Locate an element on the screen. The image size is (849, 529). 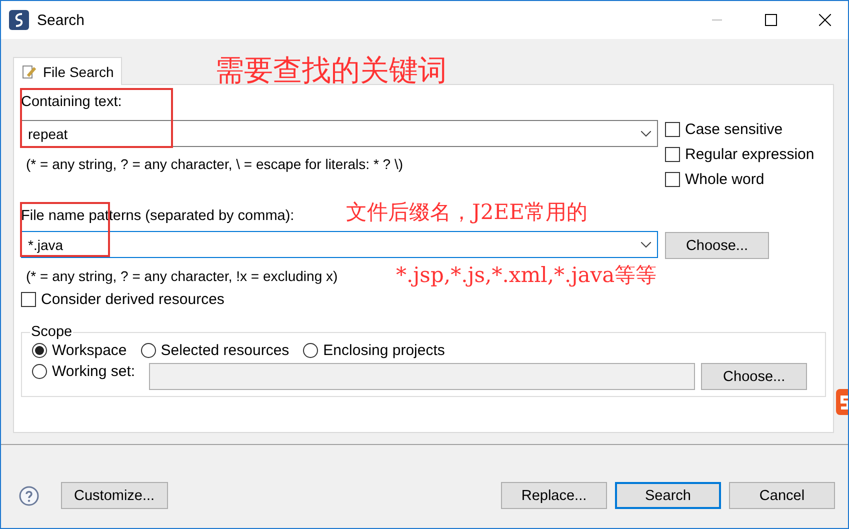
dialog-button: Search is located at coordinates (668, 495).